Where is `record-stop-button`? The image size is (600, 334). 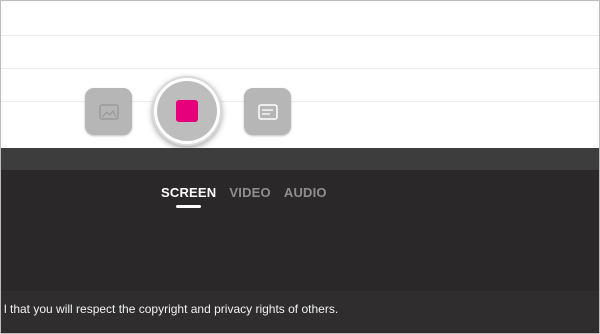 record-stop-button is located at coordinates (187, 111).